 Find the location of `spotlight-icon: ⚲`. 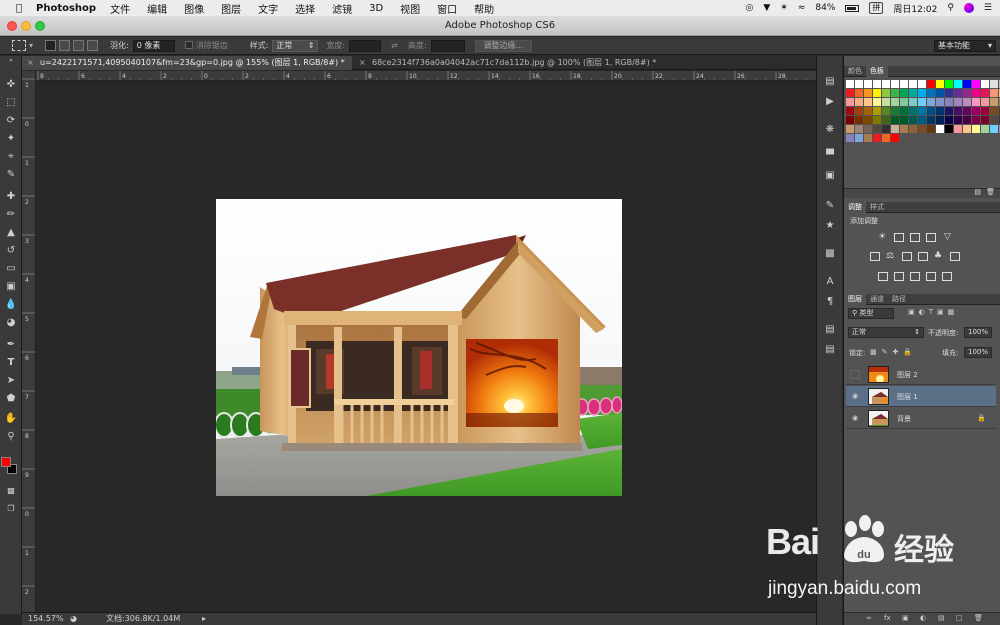

spotlight-icon: ⚲ is located at coordinates (950, 8).